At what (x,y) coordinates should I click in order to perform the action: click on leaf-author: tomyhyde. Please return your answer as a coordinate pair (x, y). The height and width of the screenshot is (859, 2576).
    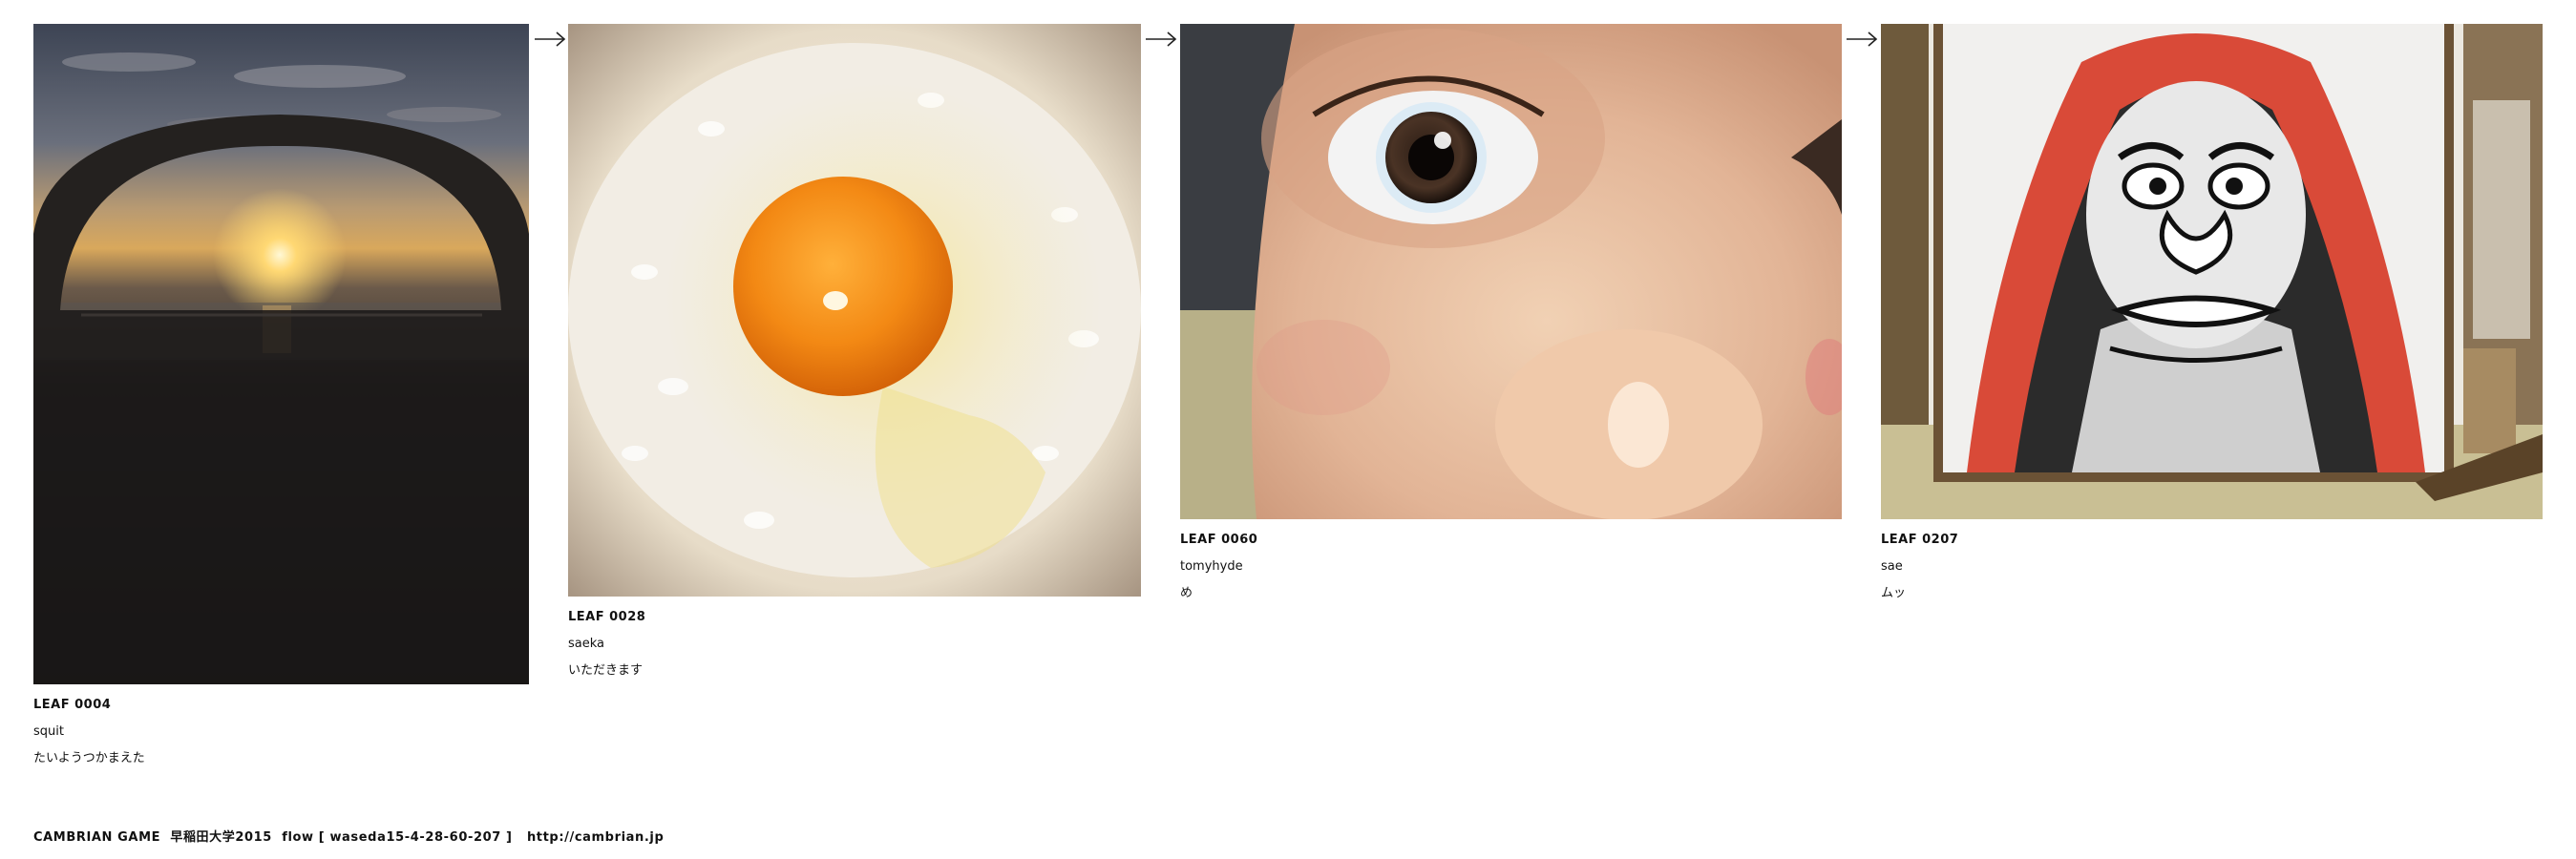
    Looking at the image, I should click on (1511, 567).